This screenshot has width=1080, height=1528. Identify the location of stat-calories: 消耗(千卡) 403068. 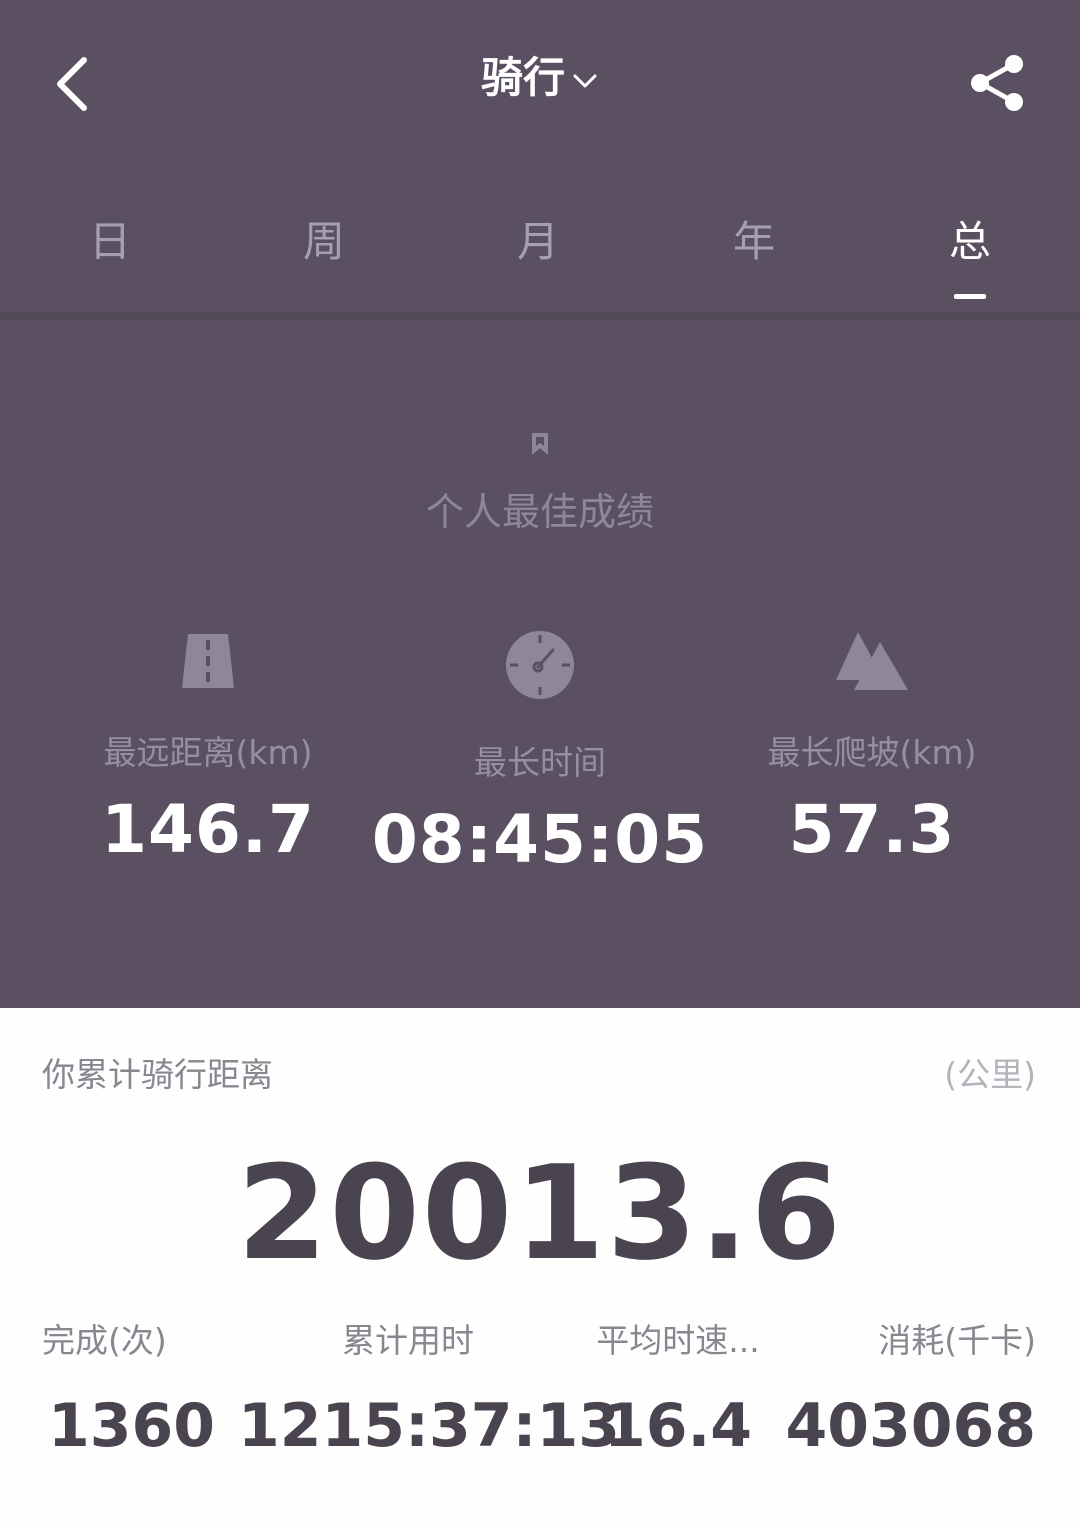
(911, 1391).